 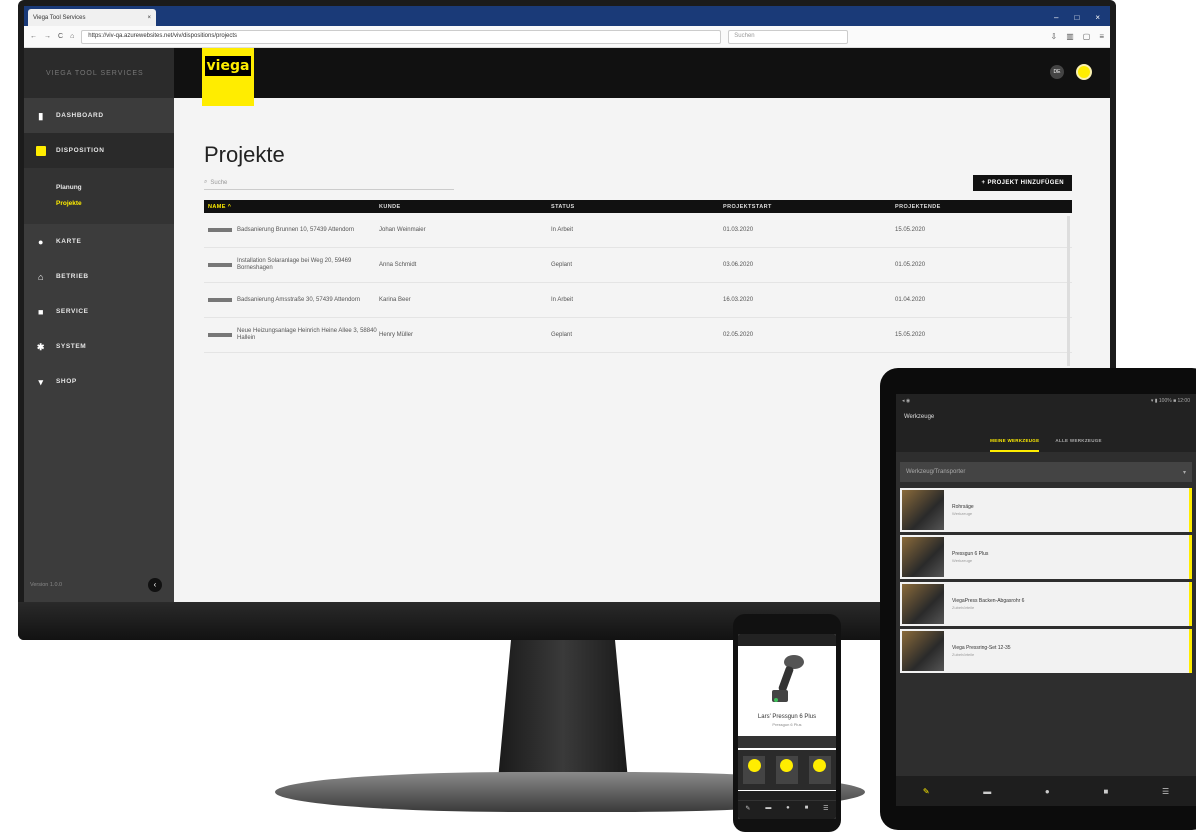 I want to click on library-icon: ▥, so click(x=1070, y=36).